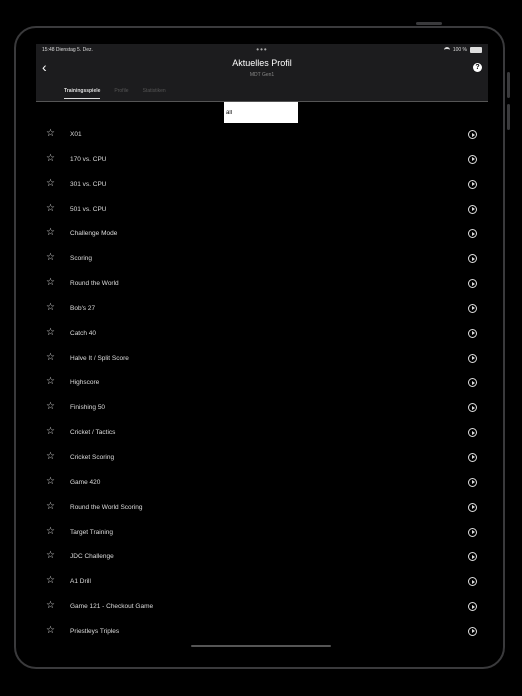 Image resolution: width=522 pixels, height=696 pixels. Describe the element at coordinates (262, 557) in the screenshot. I see `list-item: ☆ JDC Challenge` at that location.